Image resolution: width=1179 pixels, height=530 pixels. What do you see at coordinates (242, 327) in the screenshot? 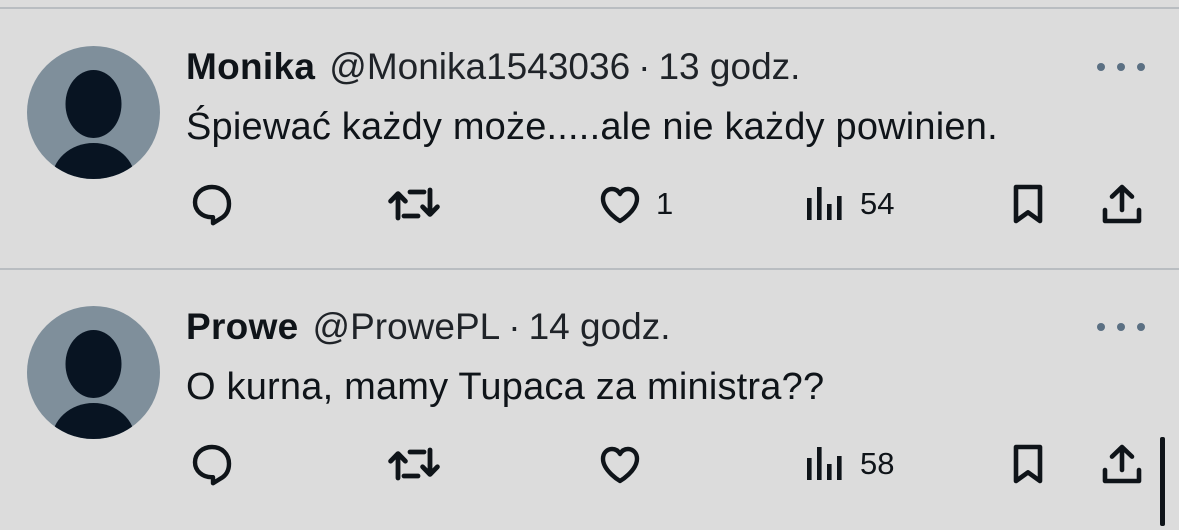
I see `display-name: Prowe` at bounding box center [242, 327].